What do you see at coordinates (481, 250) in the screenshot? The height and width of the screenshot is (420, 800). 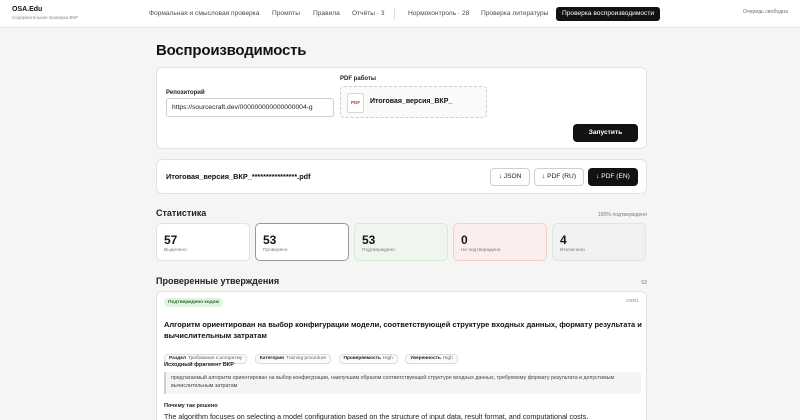 I see `stat-label: Не подтверждено` at bounding box center [481, 250].